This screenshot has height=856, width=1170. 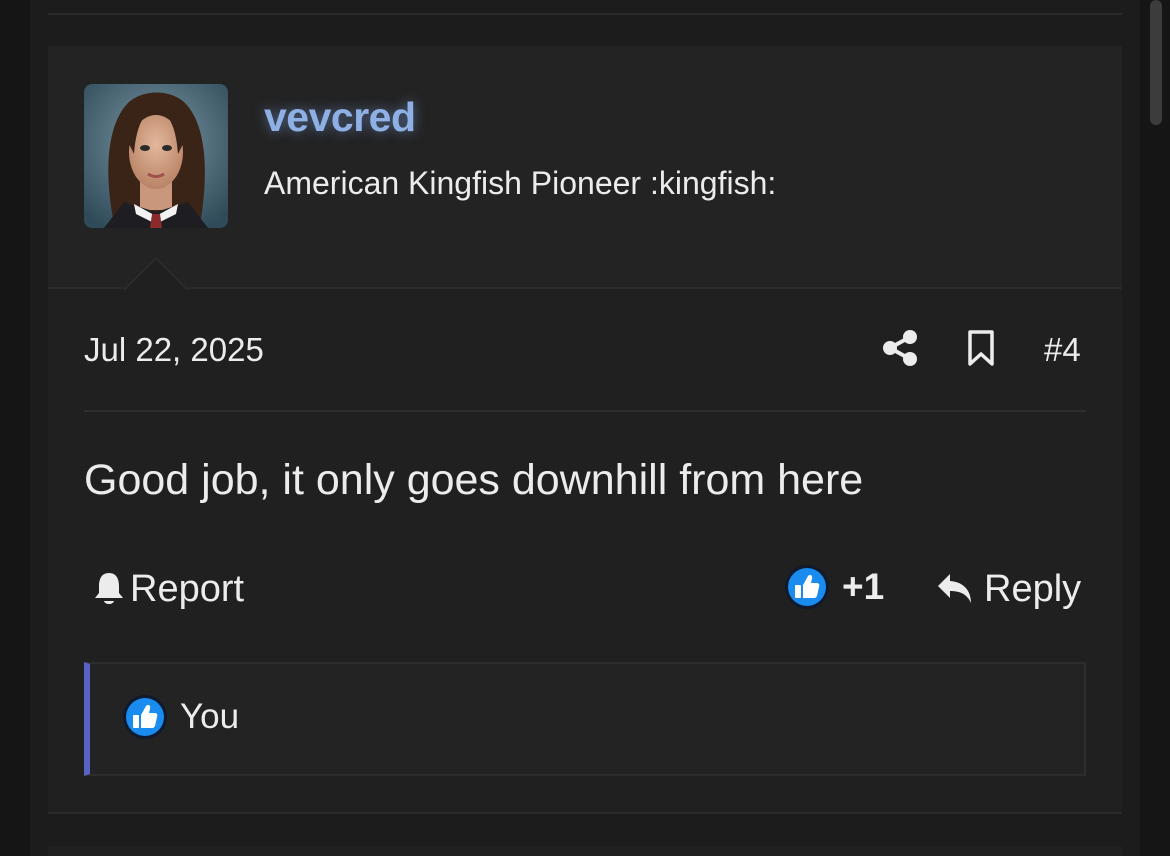 What do you see at coordinates (585, 851) in the screenshot?
I see `next-post-top` at bounding box center [585, 851].